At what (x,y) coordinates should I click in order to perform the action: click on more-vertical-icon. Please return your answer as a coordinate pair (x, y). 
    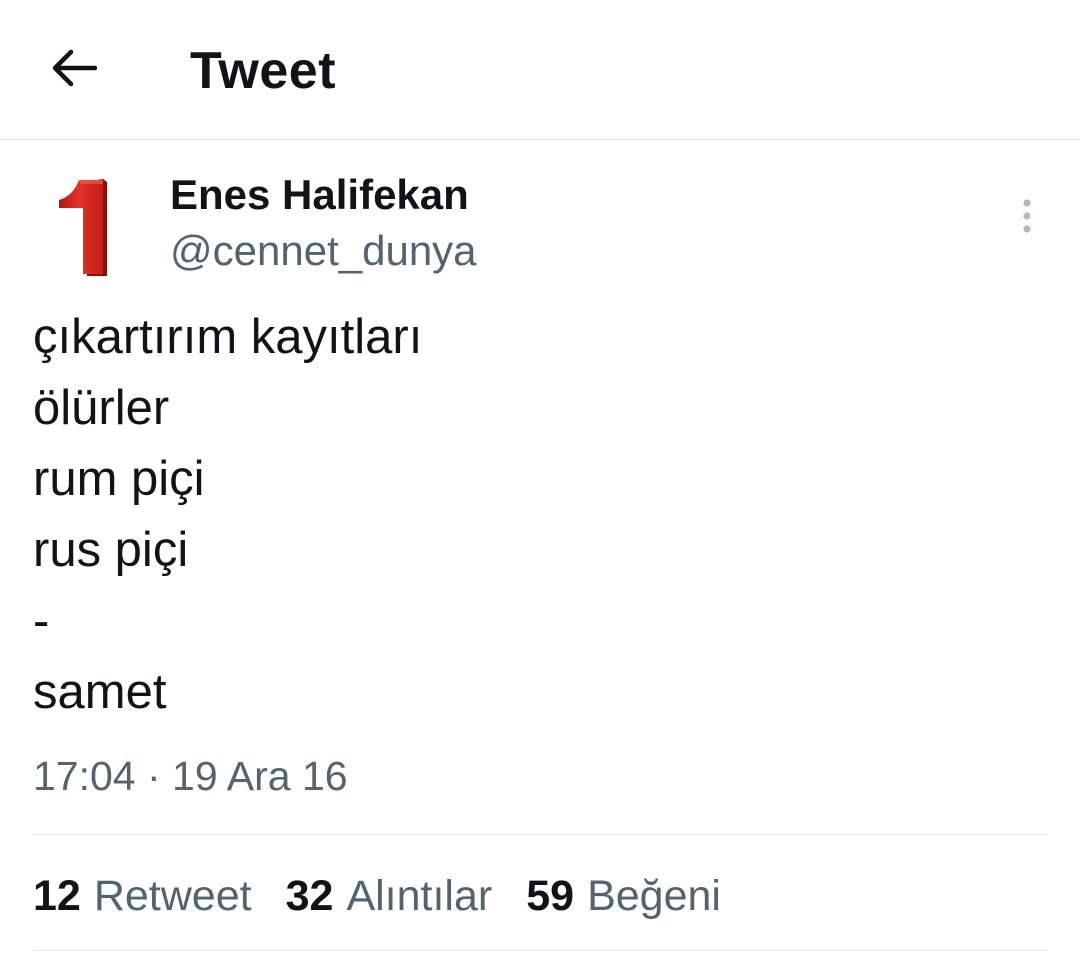
    Looking at the image, I should click on (1027, 216).